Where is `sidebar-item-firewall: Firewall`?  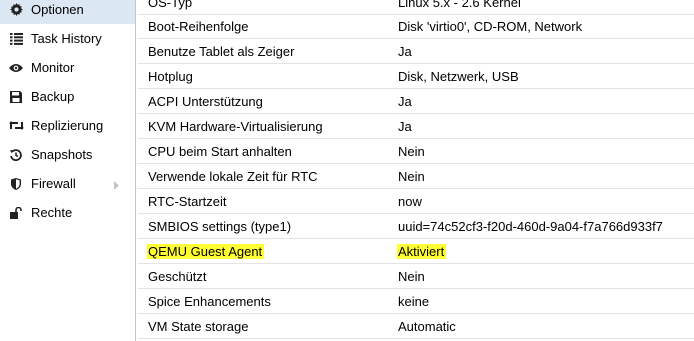
sidebar-item-firewall: Firewall is located at coordinates (67, 183).